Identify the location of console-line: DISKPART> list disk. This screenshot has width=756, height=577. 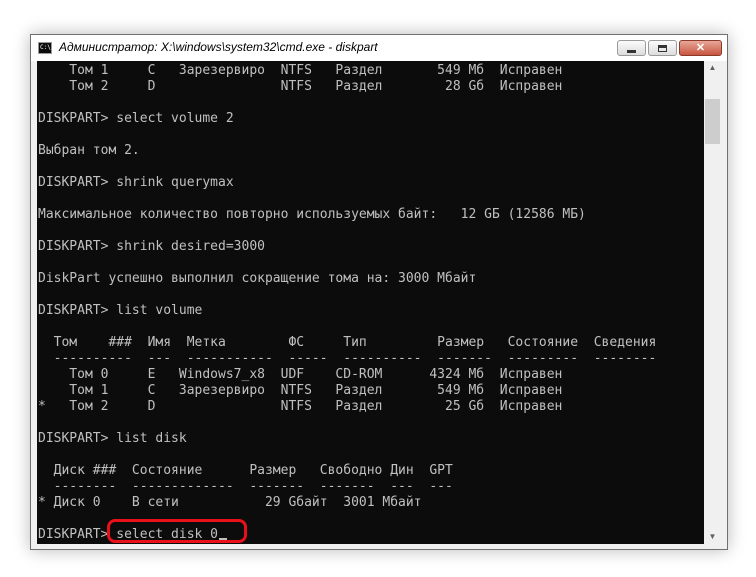
(112, 438).